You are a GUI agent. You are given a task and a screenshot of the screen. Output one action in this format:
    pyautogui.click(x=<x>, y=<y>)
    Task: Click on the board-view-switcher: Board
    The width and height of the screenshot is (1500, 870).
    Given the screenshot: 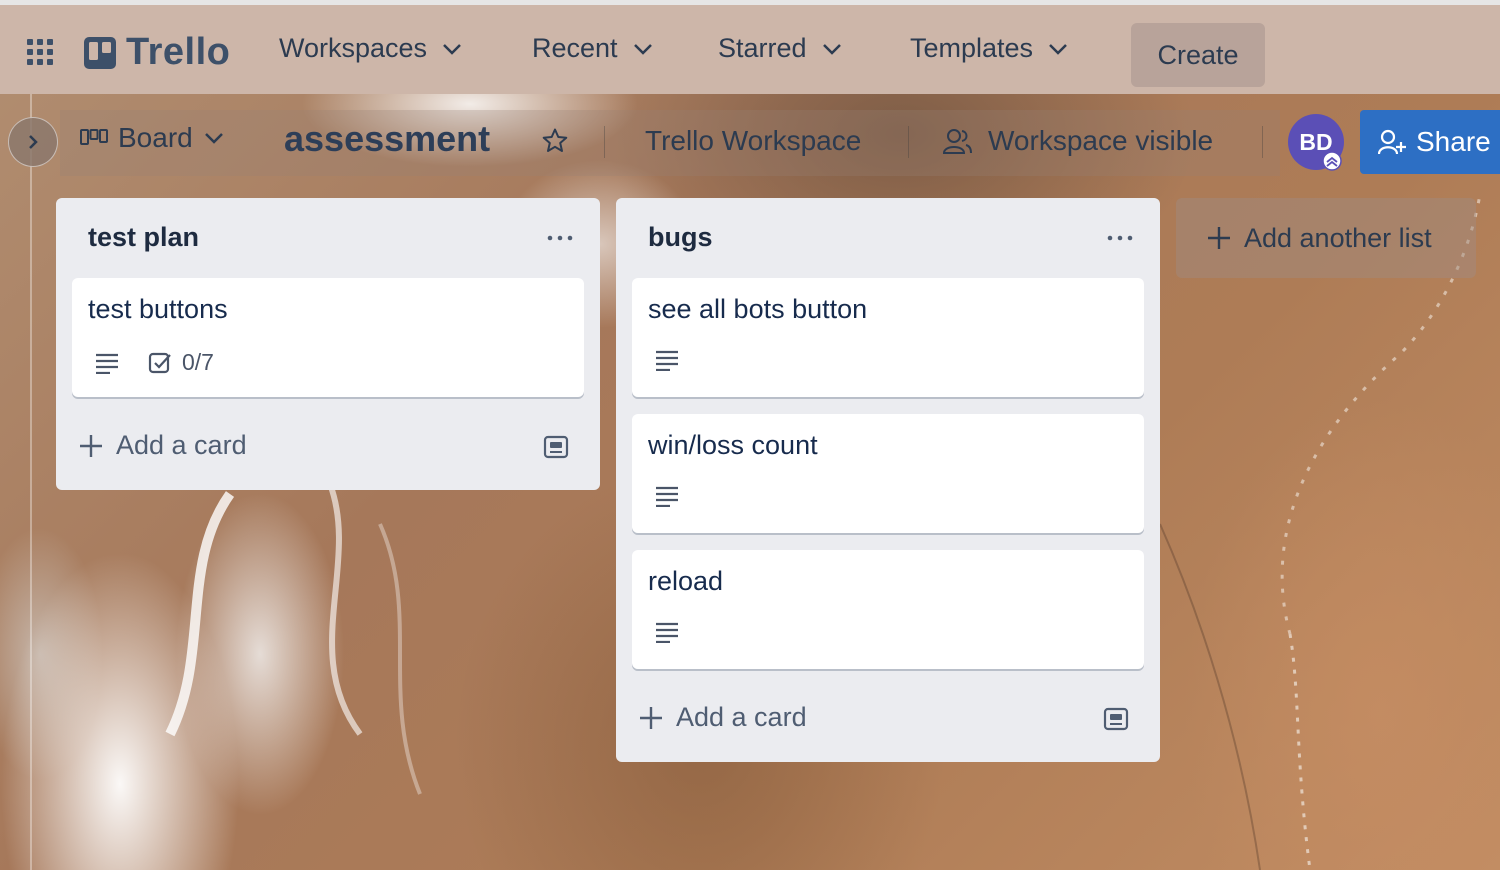 What is the action you would take?
    pyautogui.click(x=152, y=138)
    